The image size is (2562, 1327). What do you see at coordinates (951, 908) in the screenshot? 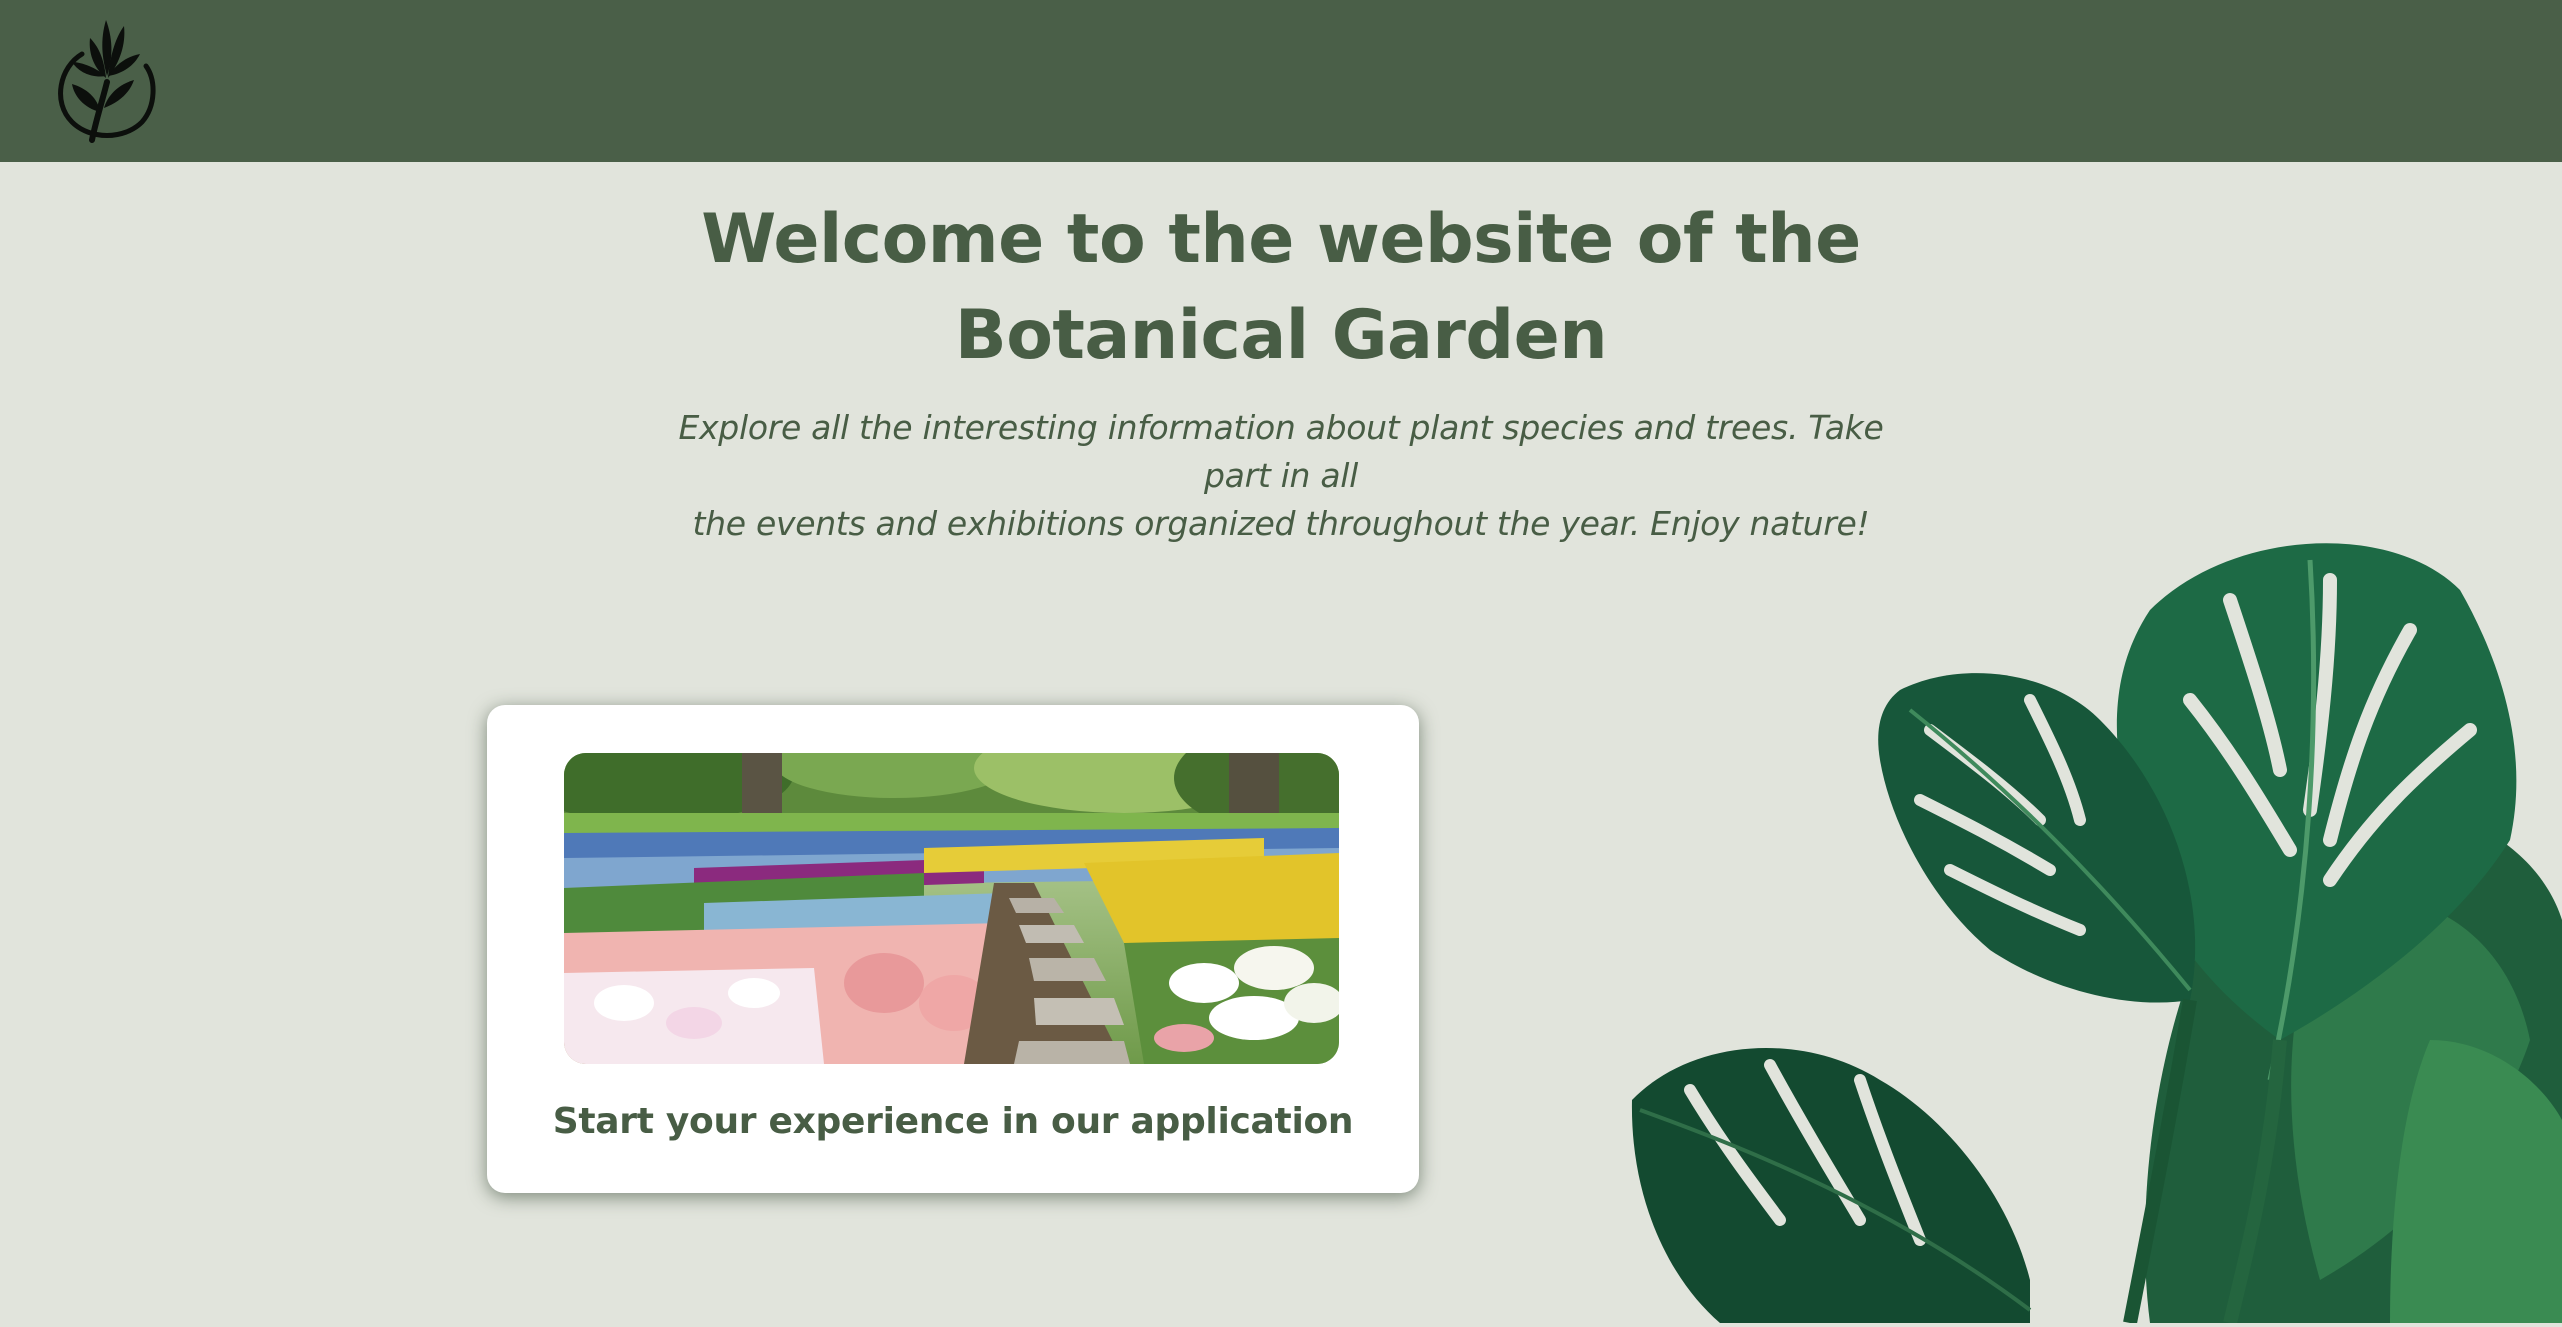
I see `garden-flower-path-image` at bounding box center [951, 908].